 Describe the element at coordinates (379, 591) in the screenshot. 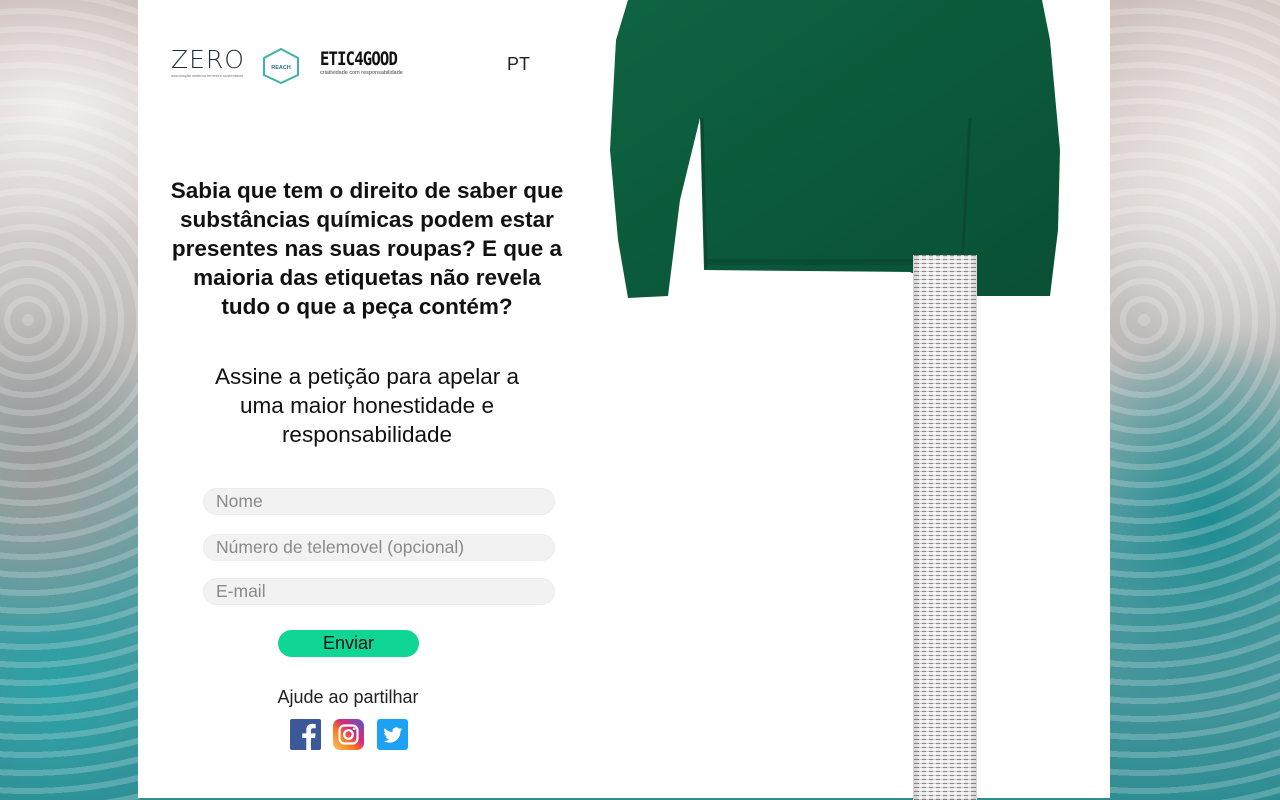

I see `email-field` at that location.